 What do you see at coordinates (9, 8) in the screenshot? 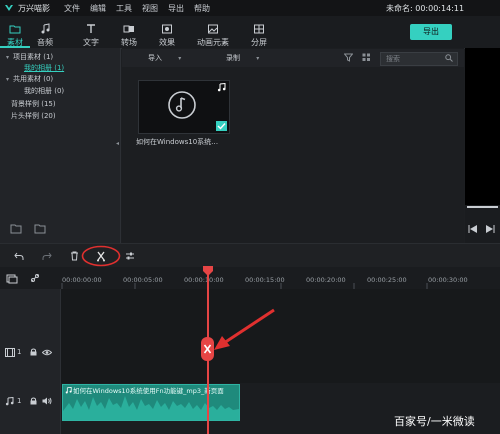
I see `app-logo-icon` at bounding box center [9, 8].